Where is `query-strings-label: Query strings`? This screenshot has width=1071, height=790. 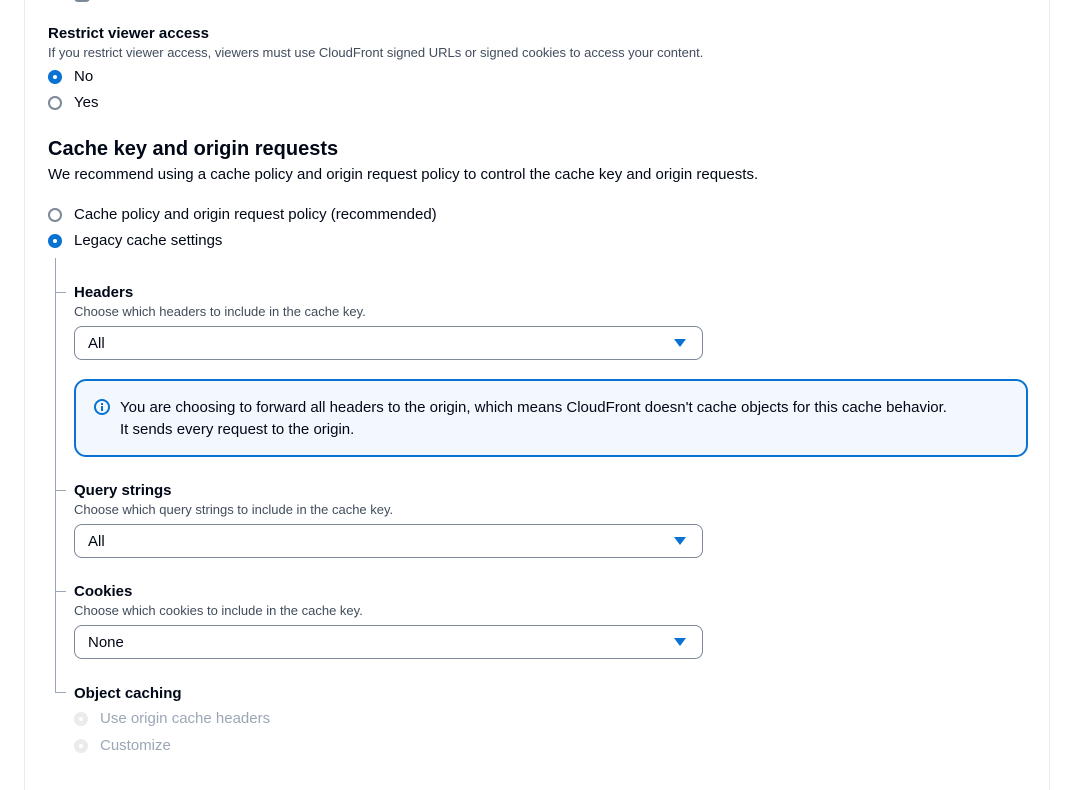 query-strings-label: Query strings is located at coordinates (123, 490).